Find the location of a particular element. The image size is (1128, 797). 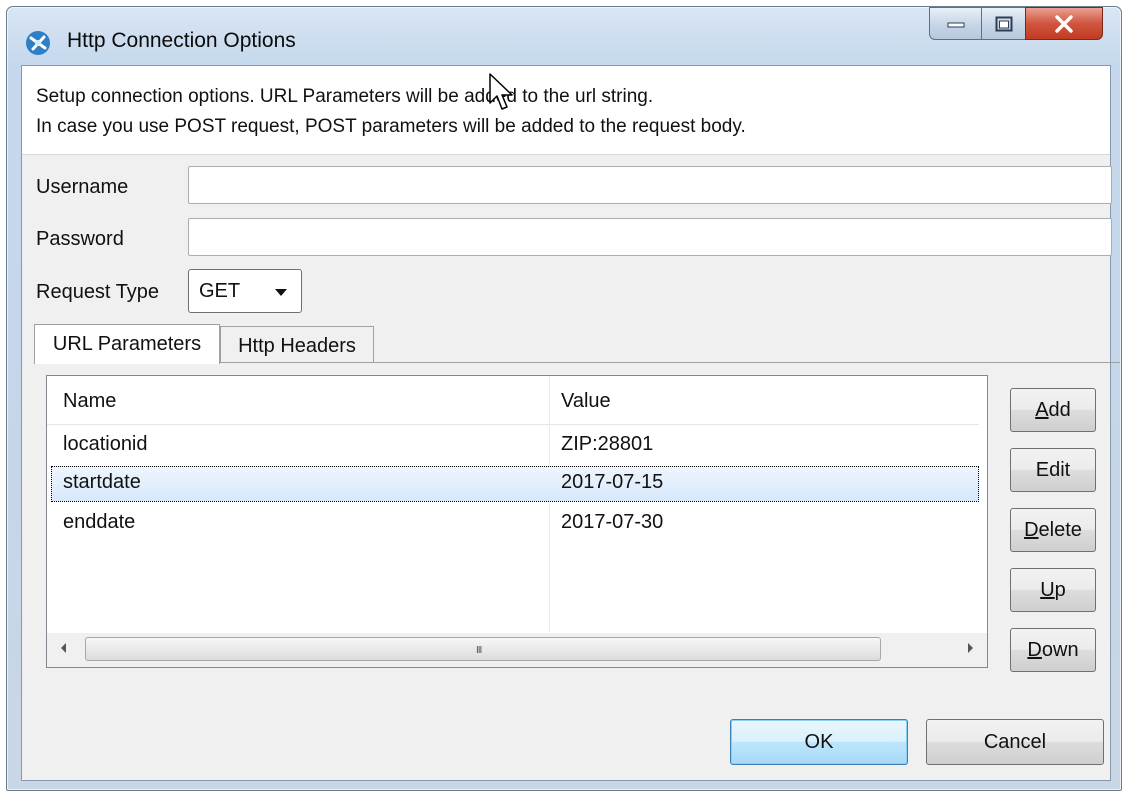

delete-mnemonic: D is located at coordinates (1031, 529).